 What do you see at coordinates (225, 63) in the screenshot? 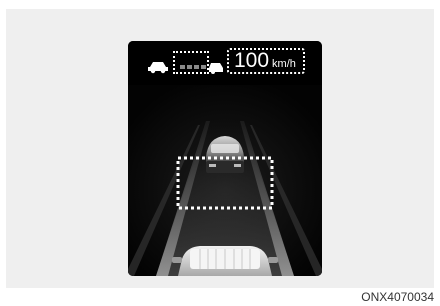
I see `cluster-top-bar: 100 km/h` at bounding box center [225, 63].